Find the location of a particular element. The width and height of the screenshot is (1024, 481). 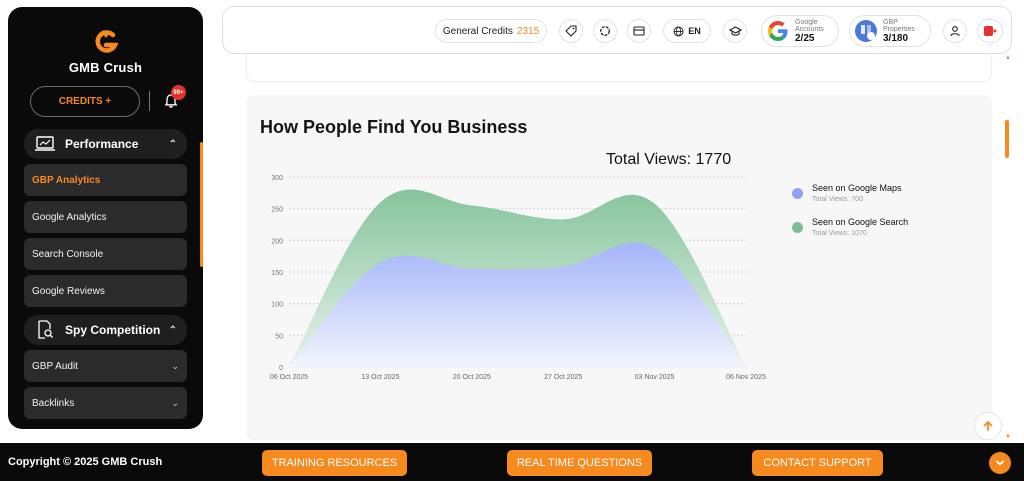

card-icon is located at coordinates (639, 31).